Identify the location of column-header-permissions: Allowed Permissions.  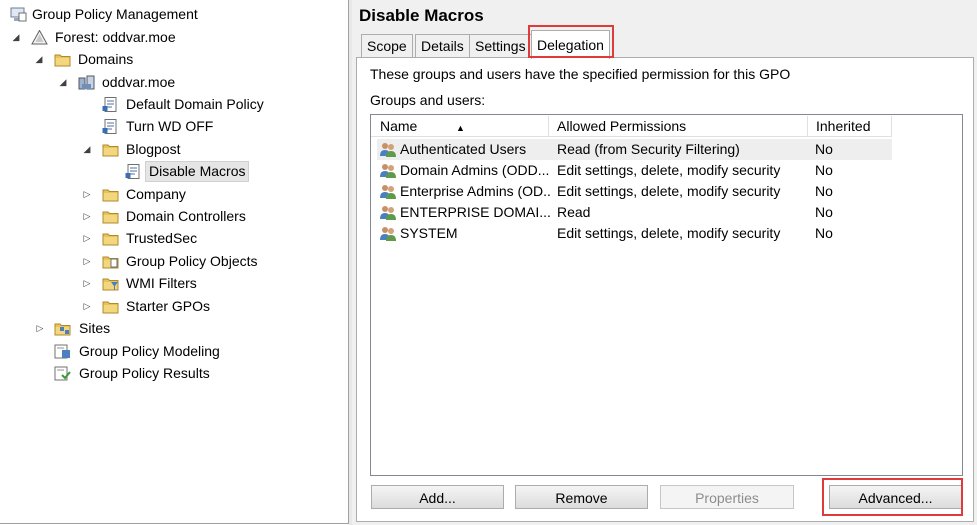
(678, 126).